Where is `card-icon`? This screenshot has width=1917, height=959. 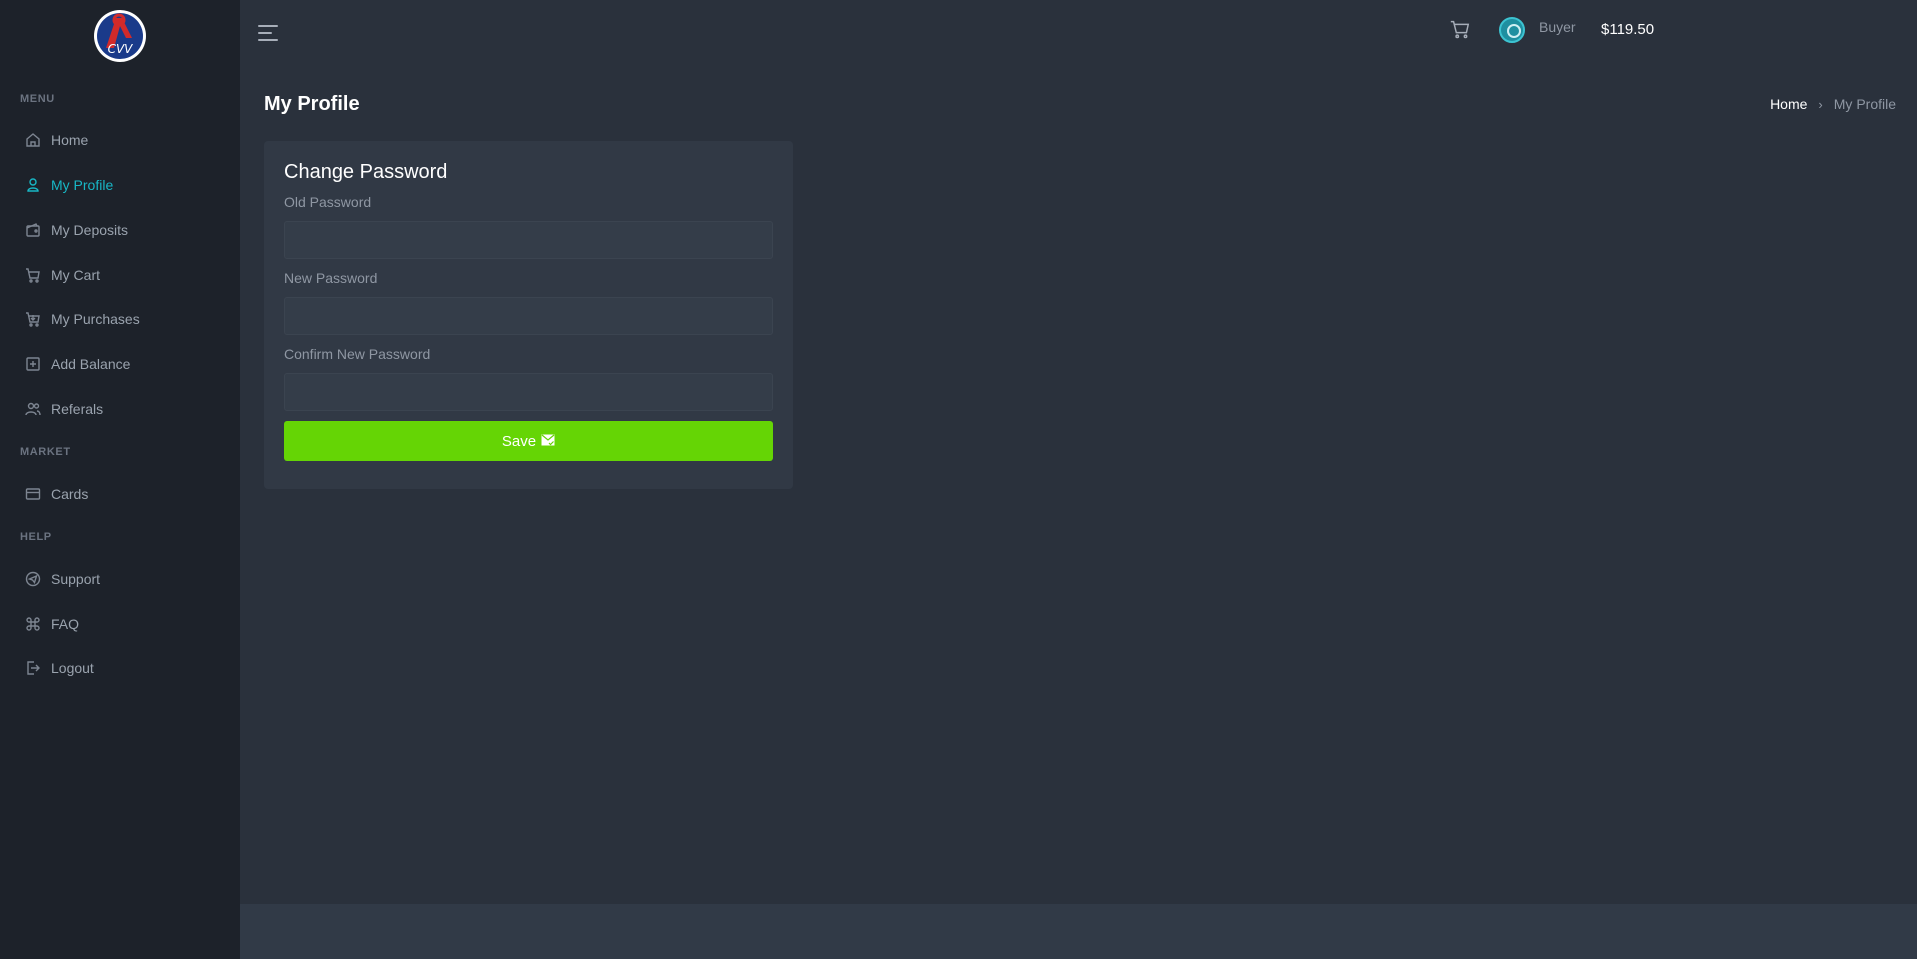 card-icon is located at coordinates (33, 494).